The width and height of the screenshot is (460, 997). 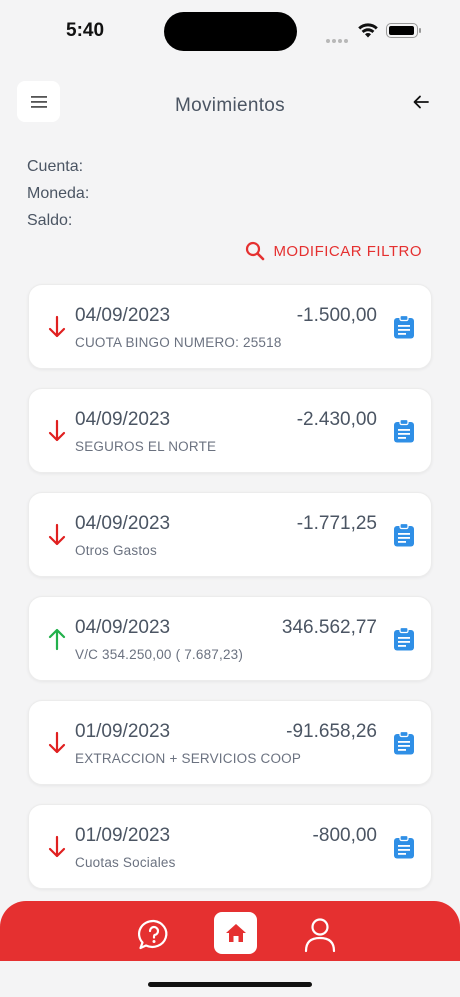 I want to click on movement-description: CUOTA BINGO NUMERO: 25518, so click(x=178, y=342).